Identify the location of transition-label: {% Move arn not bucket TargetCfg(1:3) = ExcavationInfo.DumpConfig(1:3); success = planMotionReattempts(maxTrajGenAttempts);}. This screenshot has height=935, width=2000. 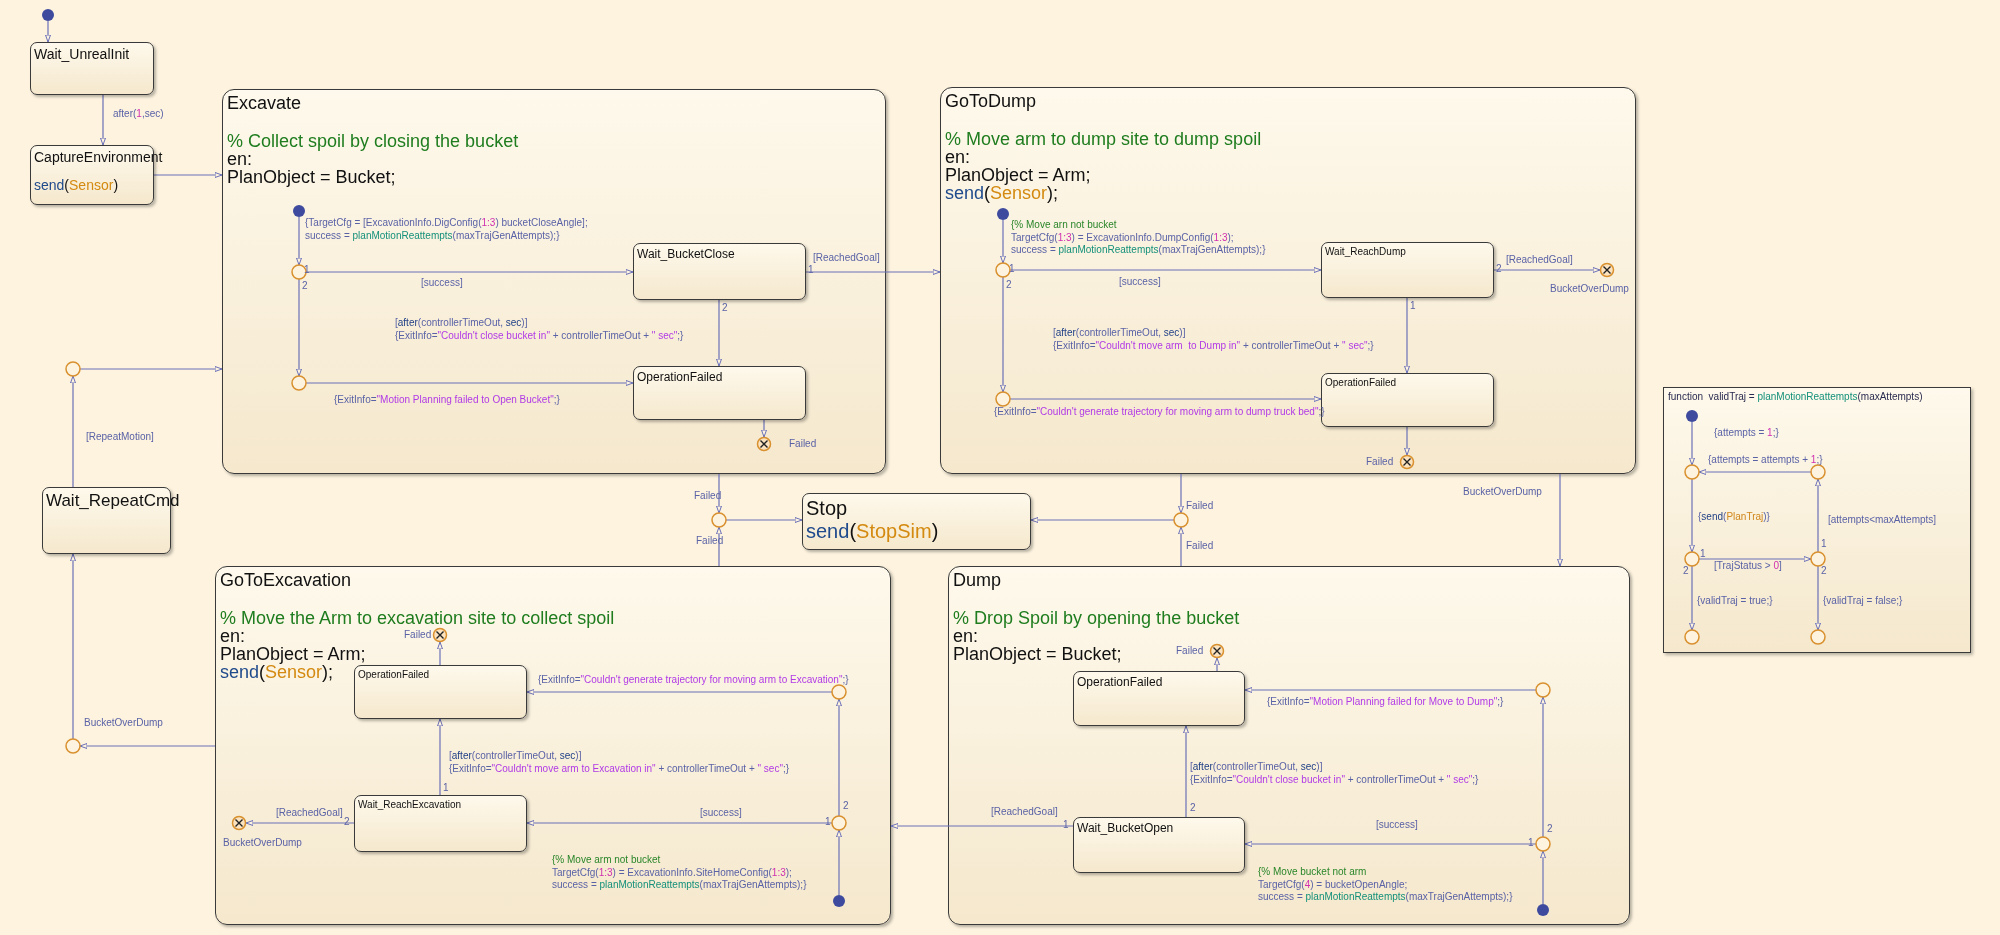
(1138, 238).